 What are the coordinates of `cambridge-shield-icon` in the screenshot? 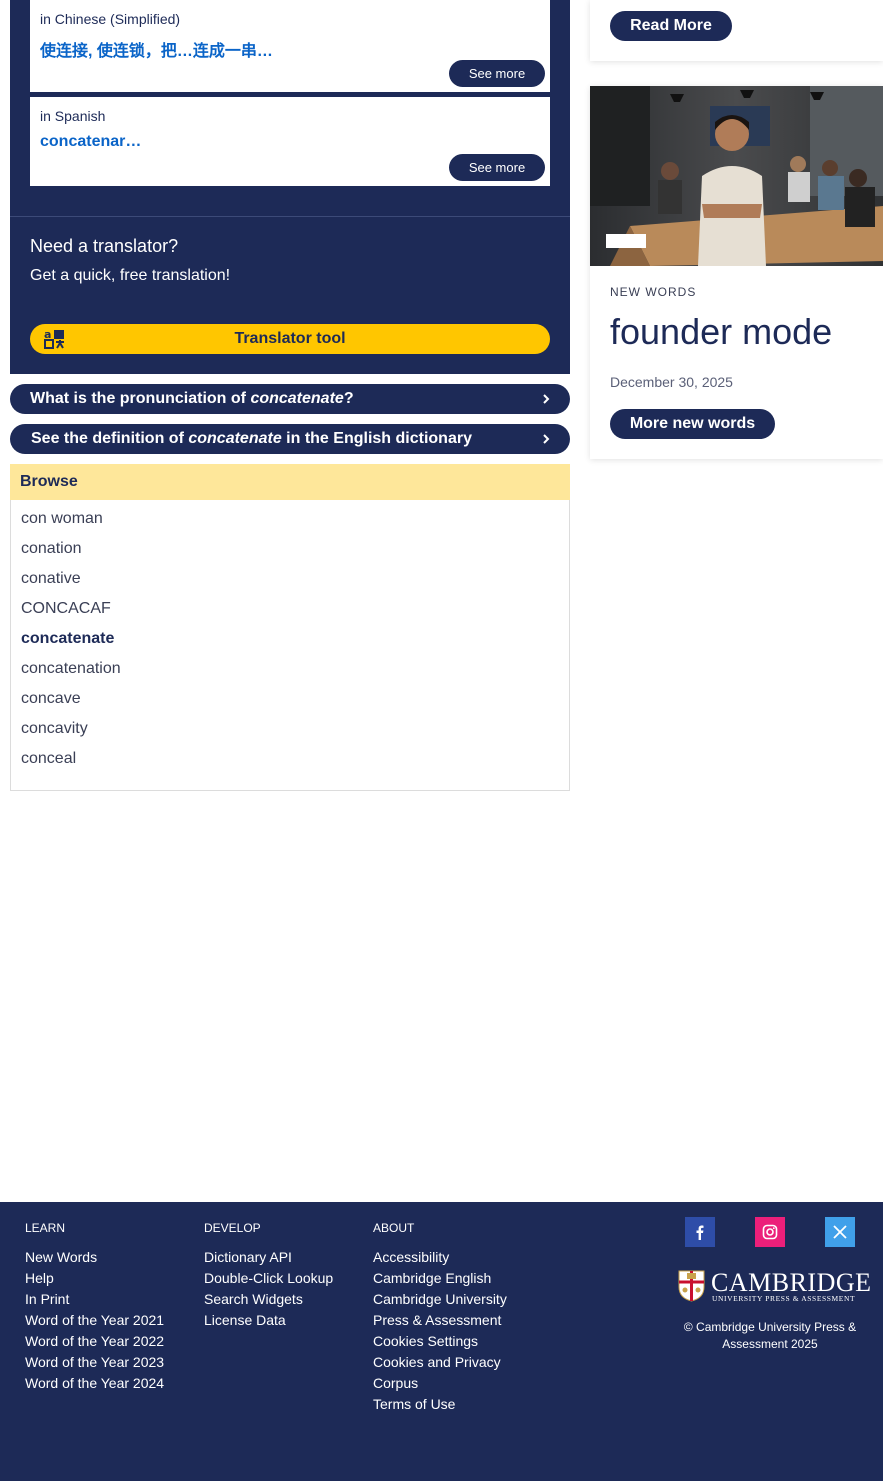 It's located at (691, 1286).